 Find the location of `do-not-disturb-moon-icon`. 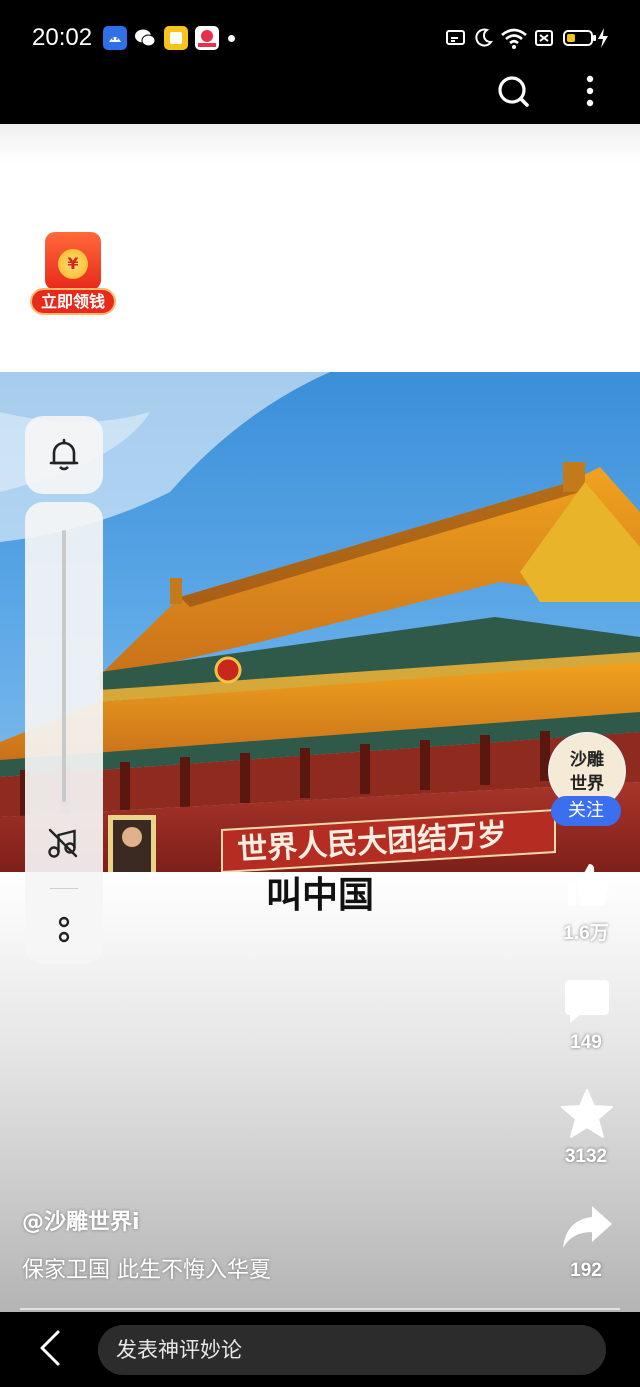

do-not-disturb-moon-icon is located at coordinates (484, 37).